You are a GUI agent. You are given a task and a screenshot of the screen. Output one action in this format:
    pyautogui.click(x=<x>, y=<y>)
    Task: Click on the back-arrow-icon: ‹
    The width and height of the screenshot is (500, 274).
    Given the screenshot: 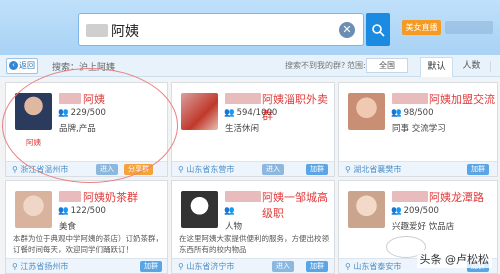 What is the action you would take?
    pyautogui.click(x=13, y=65)
    